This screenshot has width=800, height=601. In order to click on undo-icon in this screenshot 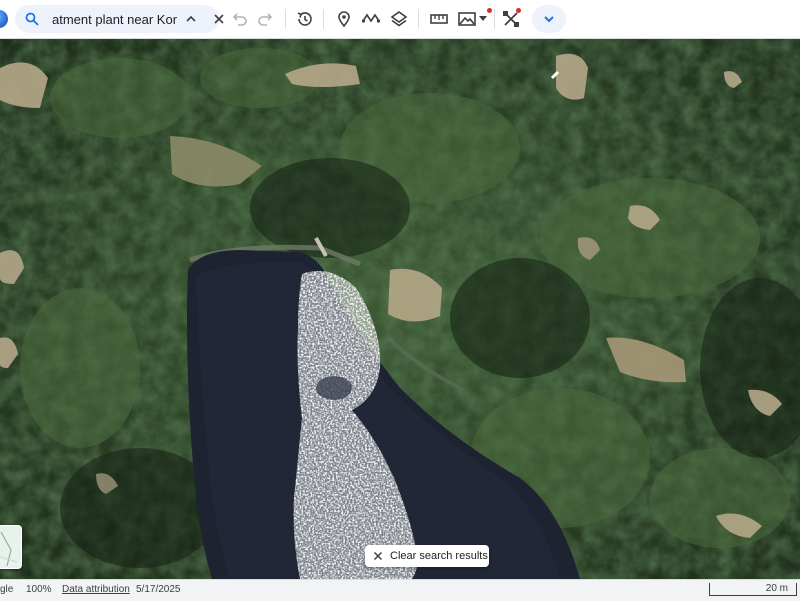, I will do `click(239, 19)`.